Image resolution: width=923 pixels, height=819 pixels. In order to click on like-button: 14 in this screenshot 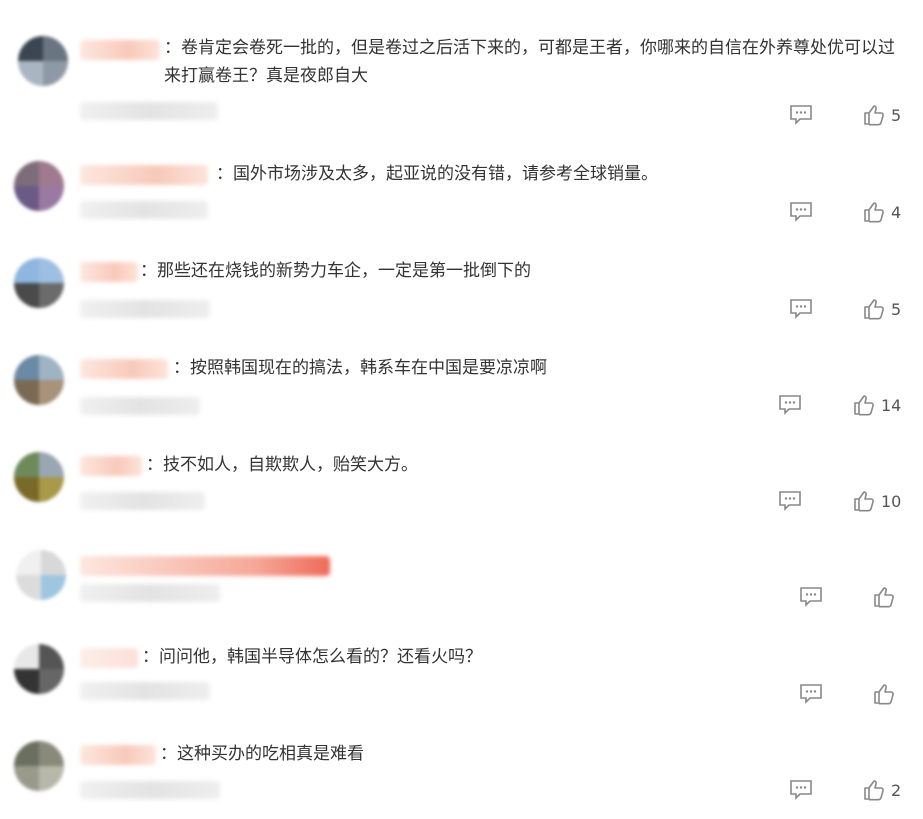, I will do `click(877, 405)`.